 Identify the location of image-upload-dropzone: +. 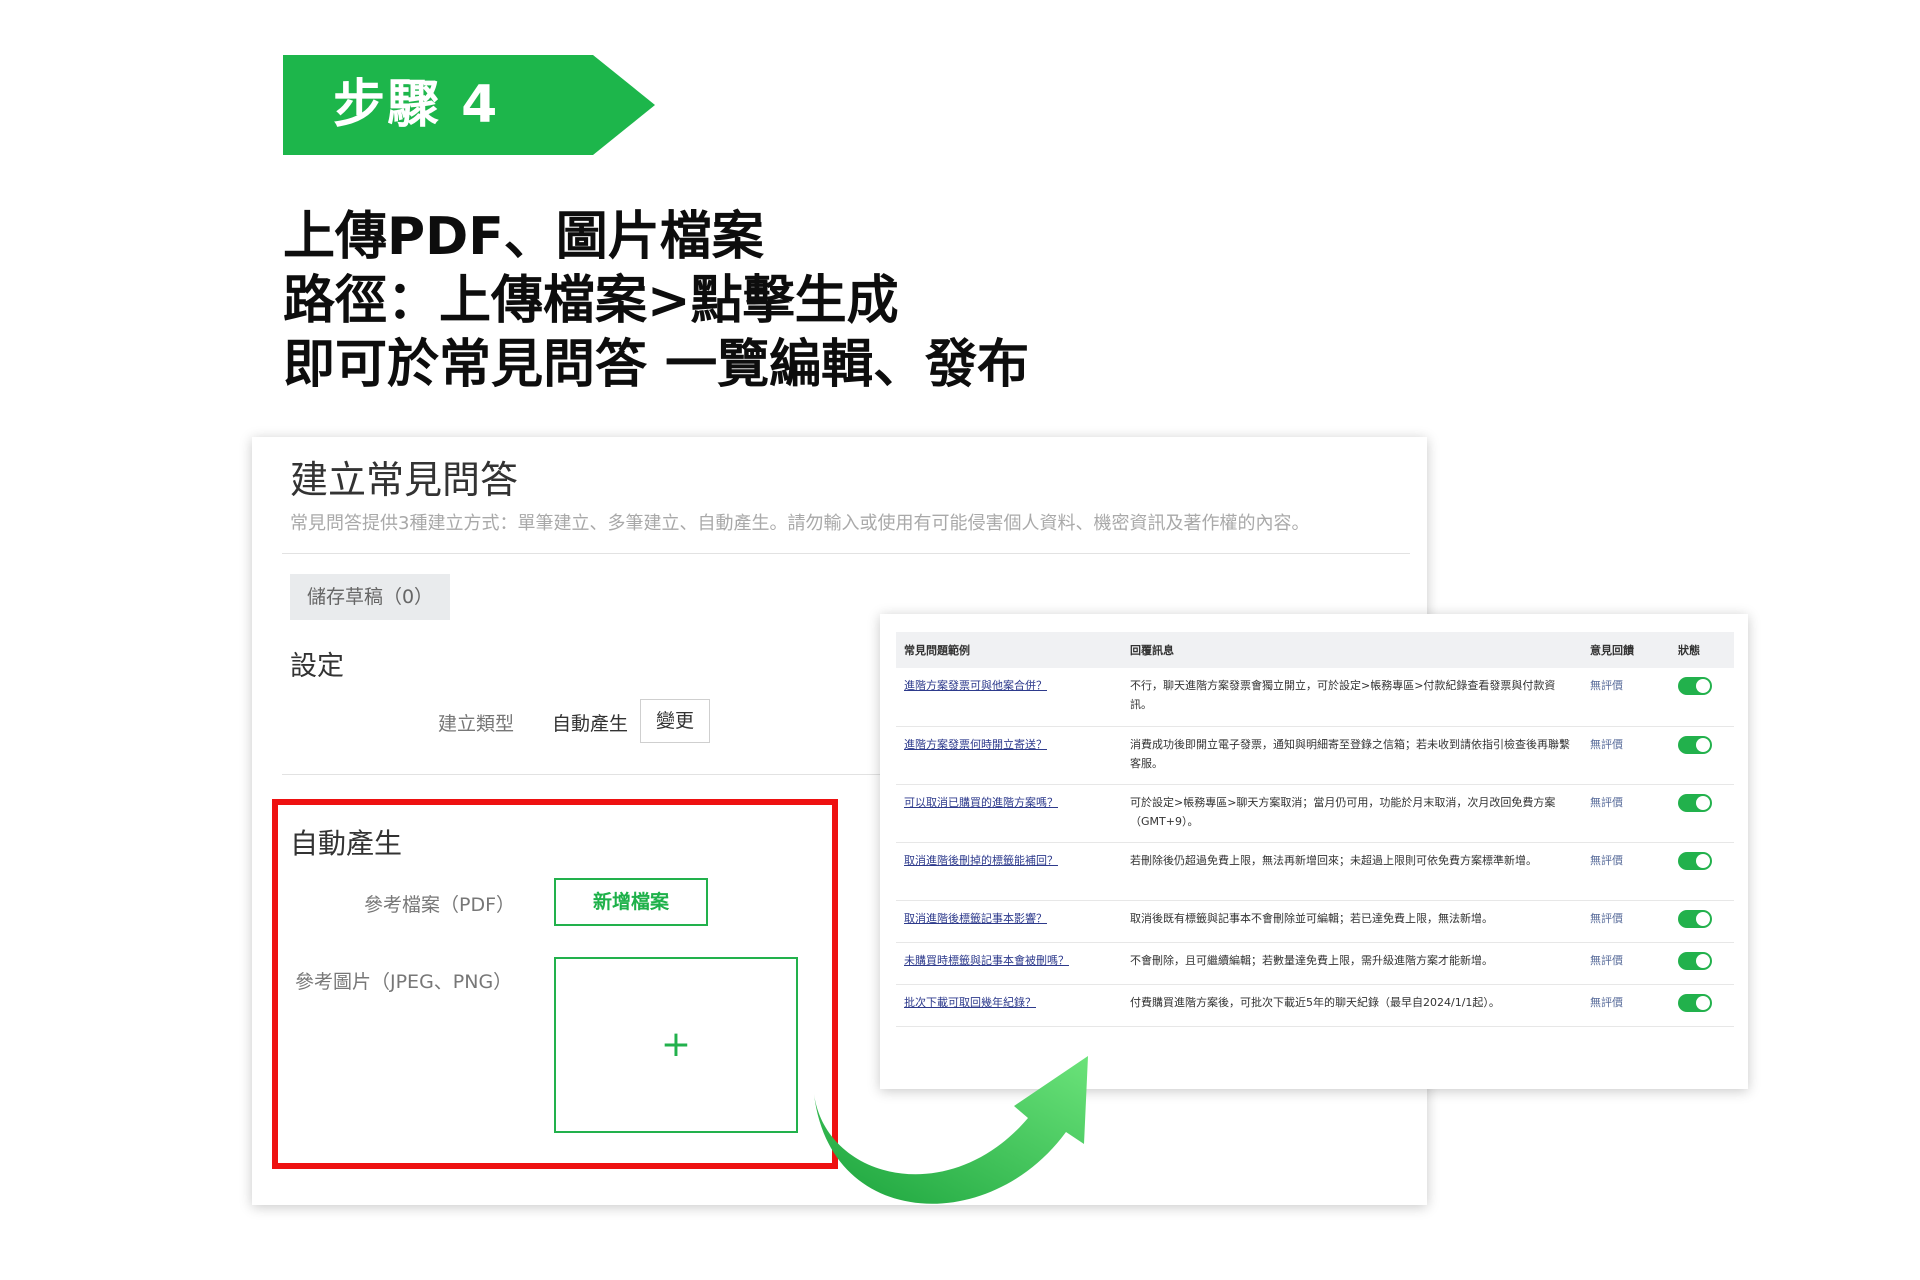
(676, 1045).